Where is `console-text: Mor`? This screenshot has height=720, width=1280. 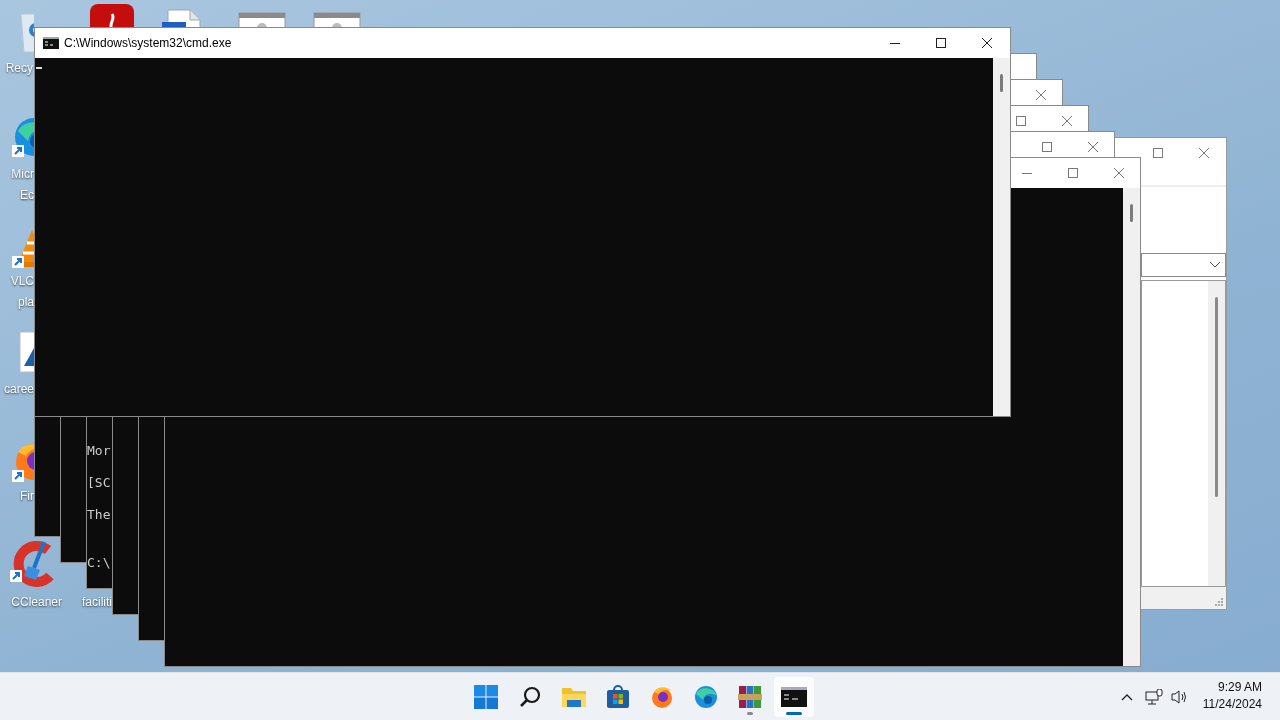
console-text: Mor is located at coordinates (99, 451).